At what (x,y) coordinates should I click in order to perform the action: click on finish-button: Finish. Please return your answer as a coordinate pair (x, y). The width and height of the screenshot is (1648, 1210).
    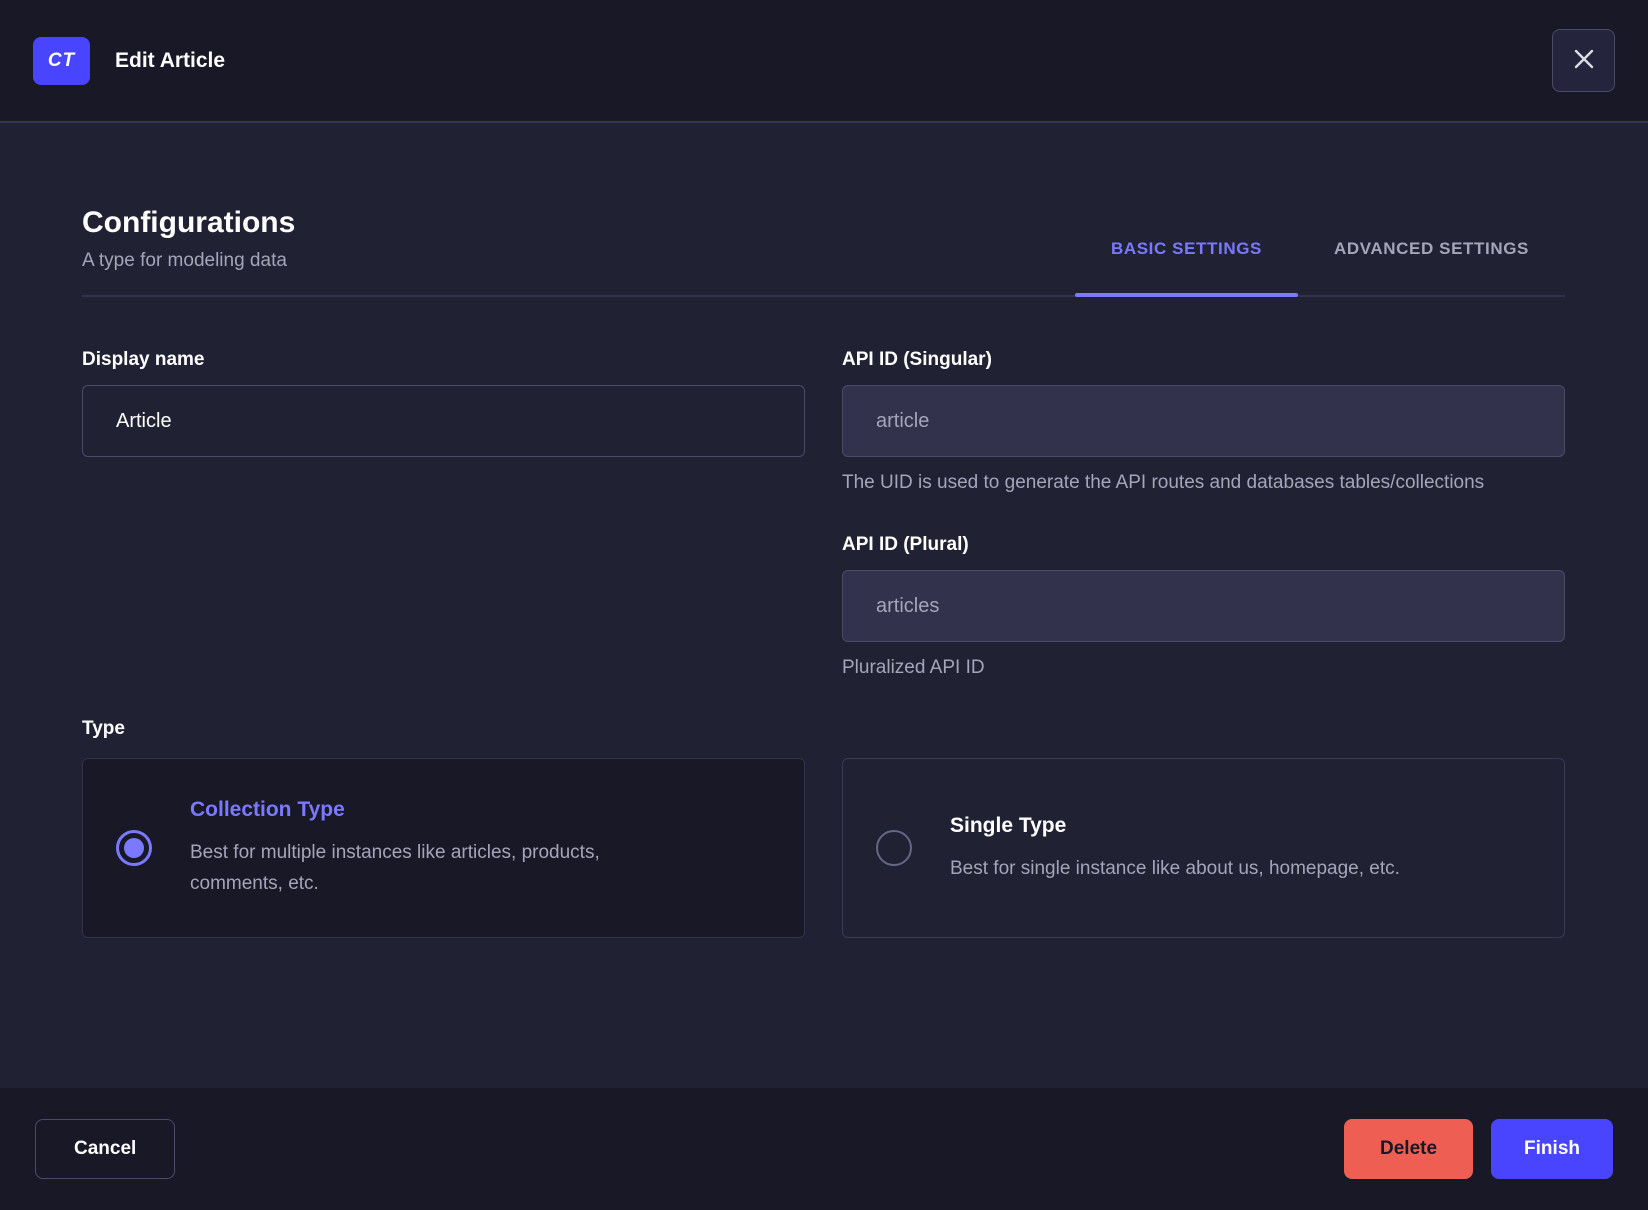
    Looking at the image, I should click on (1552, 1149).